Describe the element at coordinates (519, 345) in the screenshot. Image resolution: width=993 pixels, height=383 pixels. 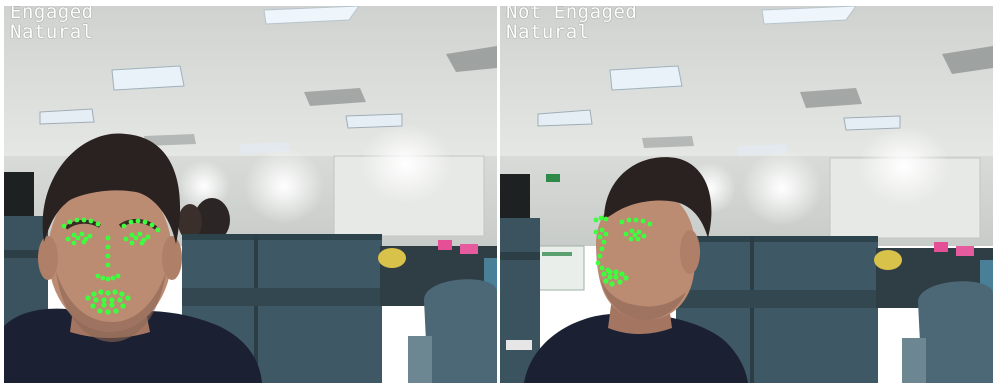
I see `desk-phone` at that location.